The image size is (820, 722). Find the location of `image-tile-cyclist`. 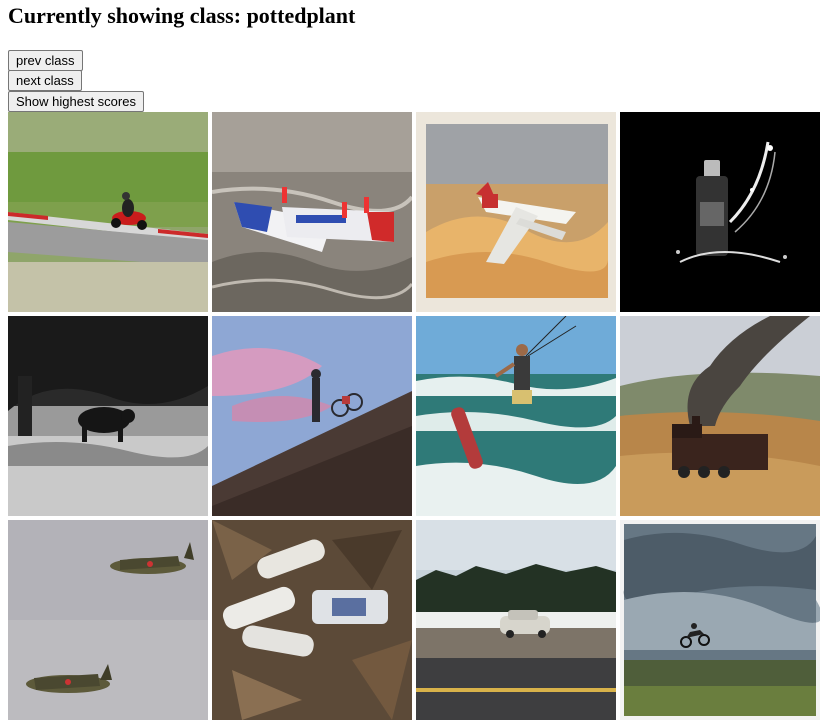

image-tile-cyclist is located at coordinates (312, 416).